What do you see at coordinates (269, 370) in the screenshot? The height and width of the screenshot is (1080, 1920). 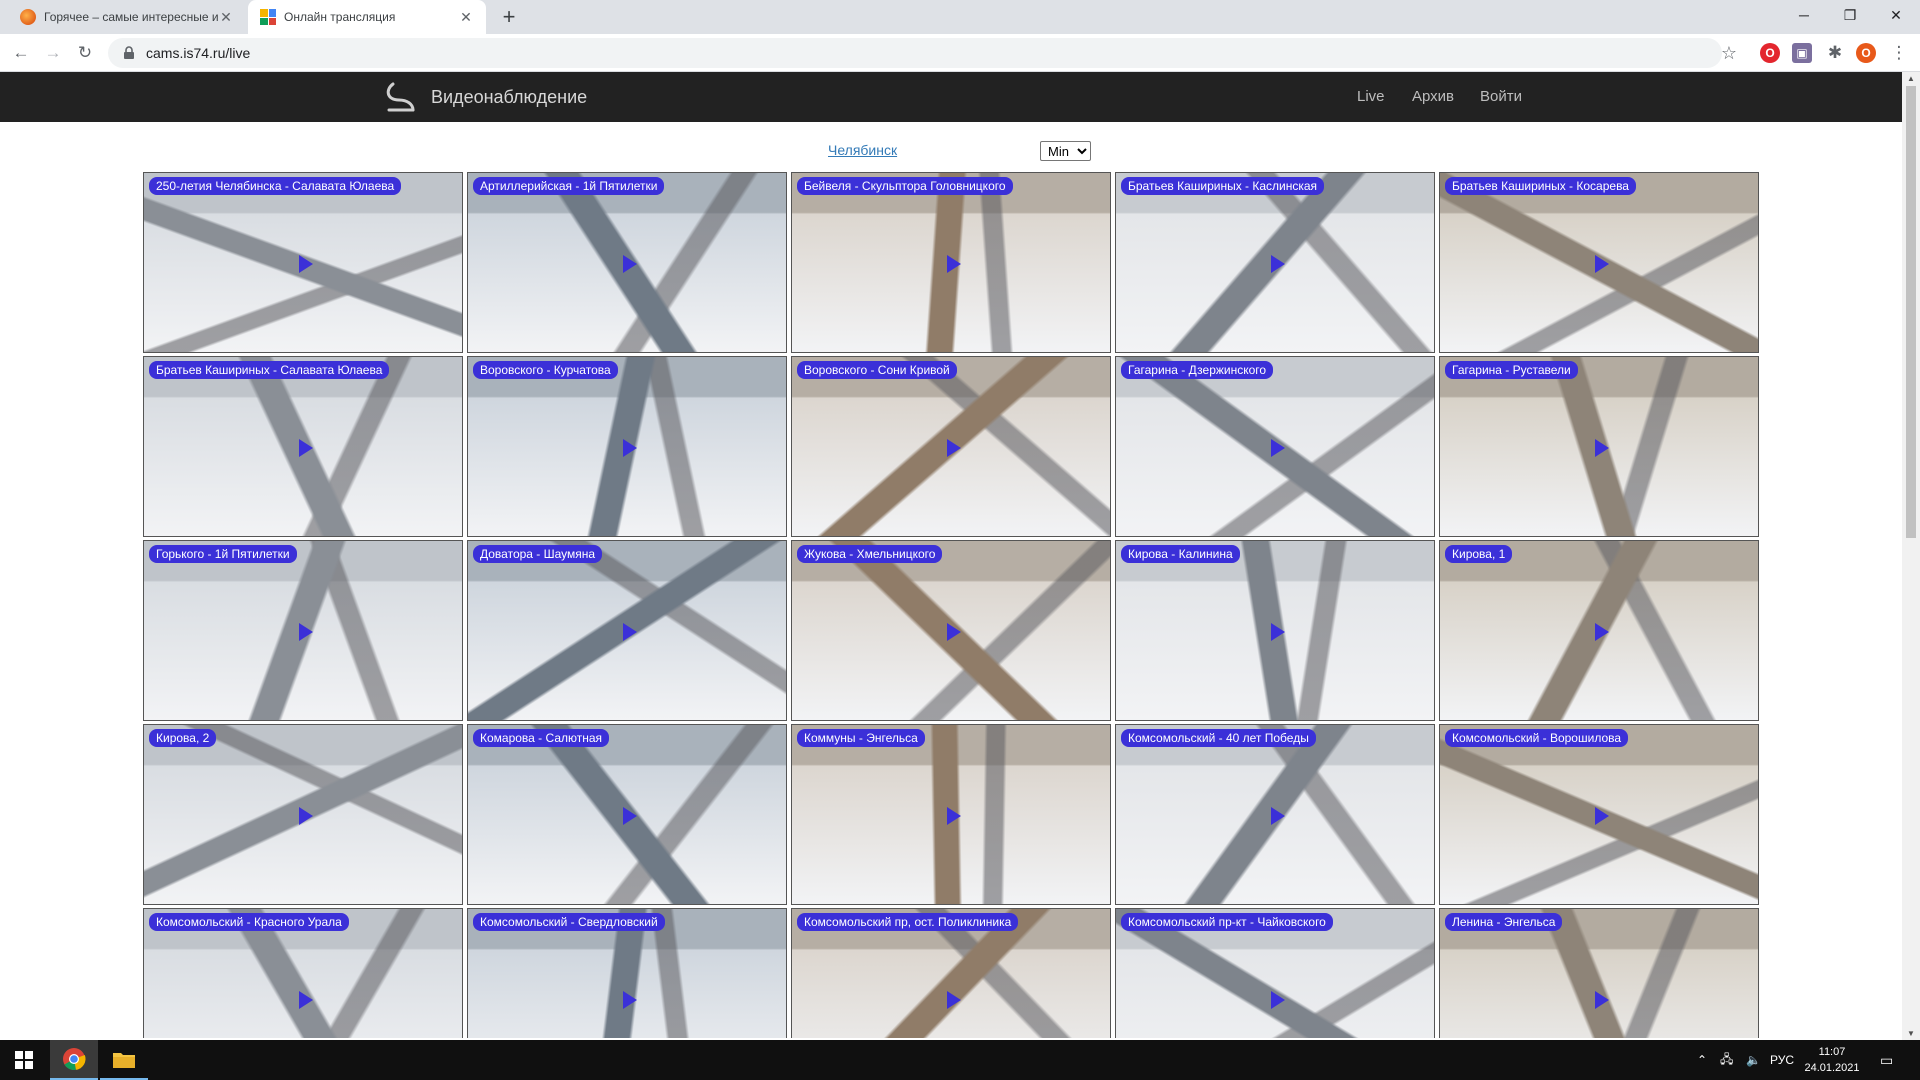 I see `camera-label: Братьев Кашириных - Салавата Юлаева` at bounding box center [269, 370].